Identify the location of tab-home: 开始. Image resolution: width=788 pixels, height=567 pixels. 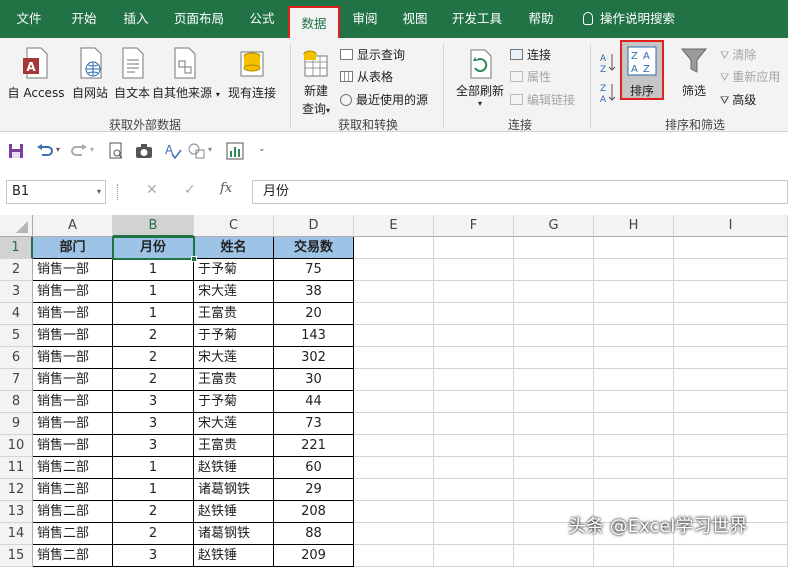
(84, 19).